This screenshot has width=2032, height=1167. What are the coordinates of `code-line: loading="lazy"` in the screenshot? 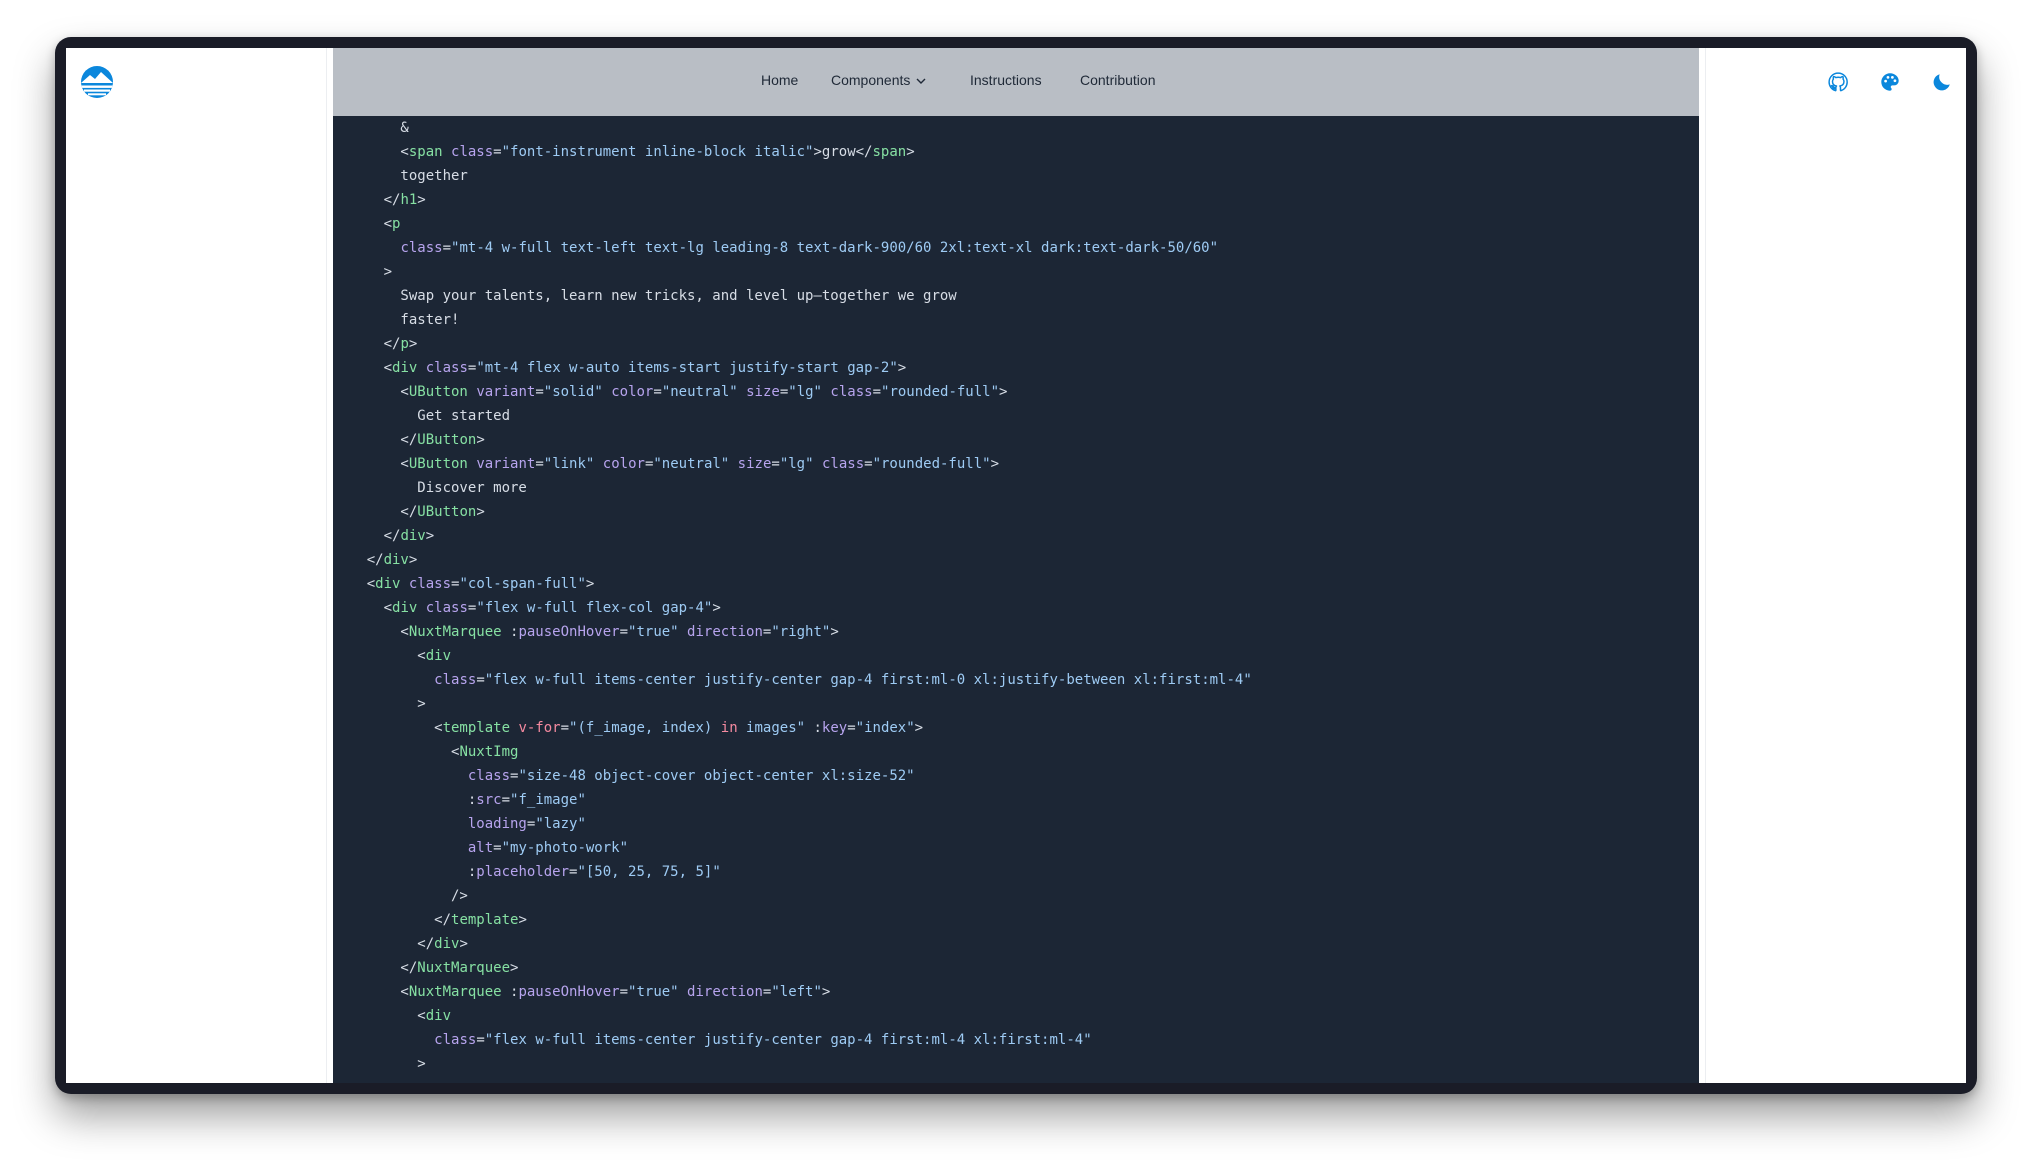 It's located at (792, 824).